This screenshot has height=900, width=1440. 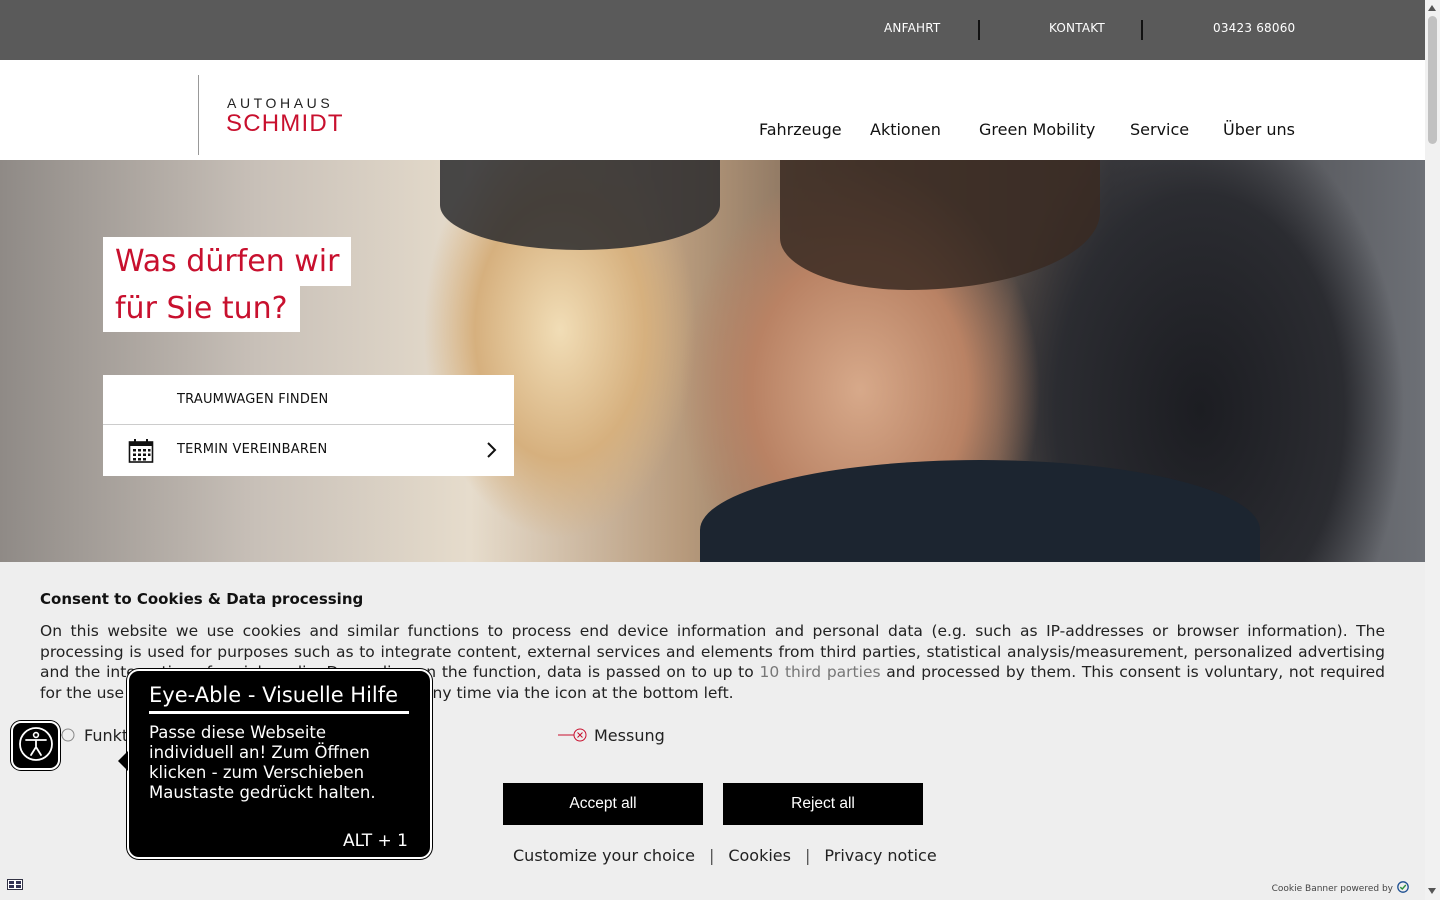 I want to click on accessibility-button, so click(x=35, y=745).